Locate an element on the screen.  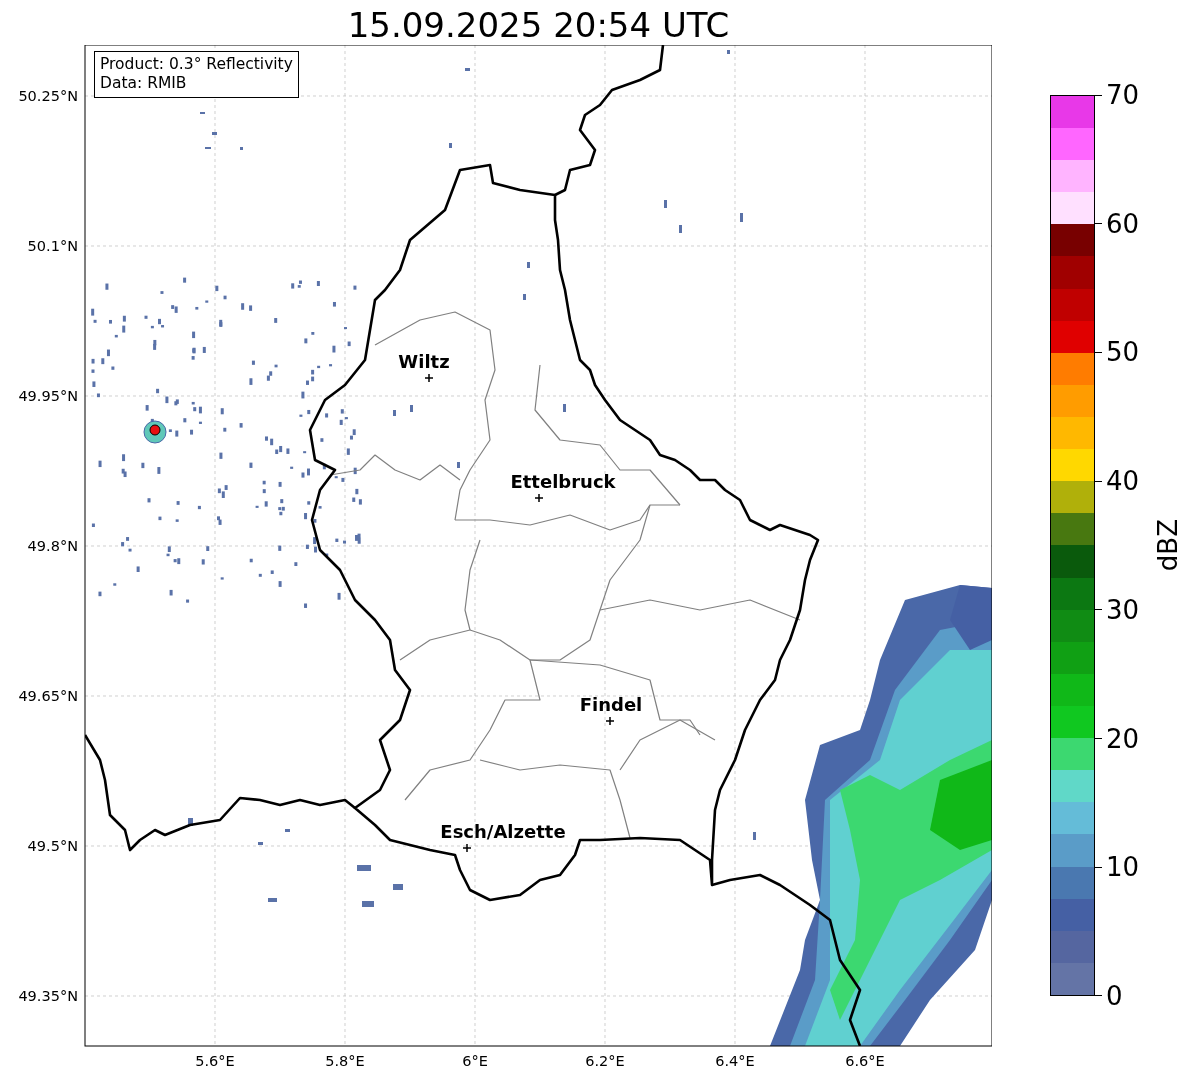
longitude-tick-label: 6.2°E is located at coordinates (605, 1061).